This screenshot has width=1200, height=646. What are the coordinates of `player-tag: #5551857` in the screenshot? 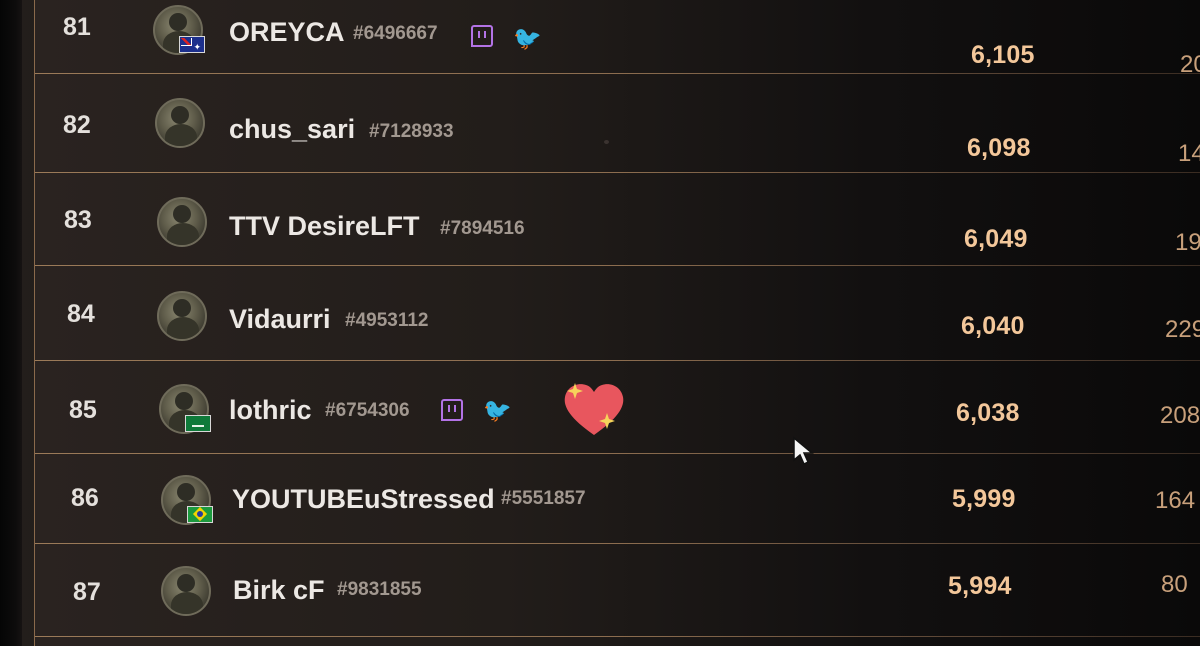 It's located at (543, 498).